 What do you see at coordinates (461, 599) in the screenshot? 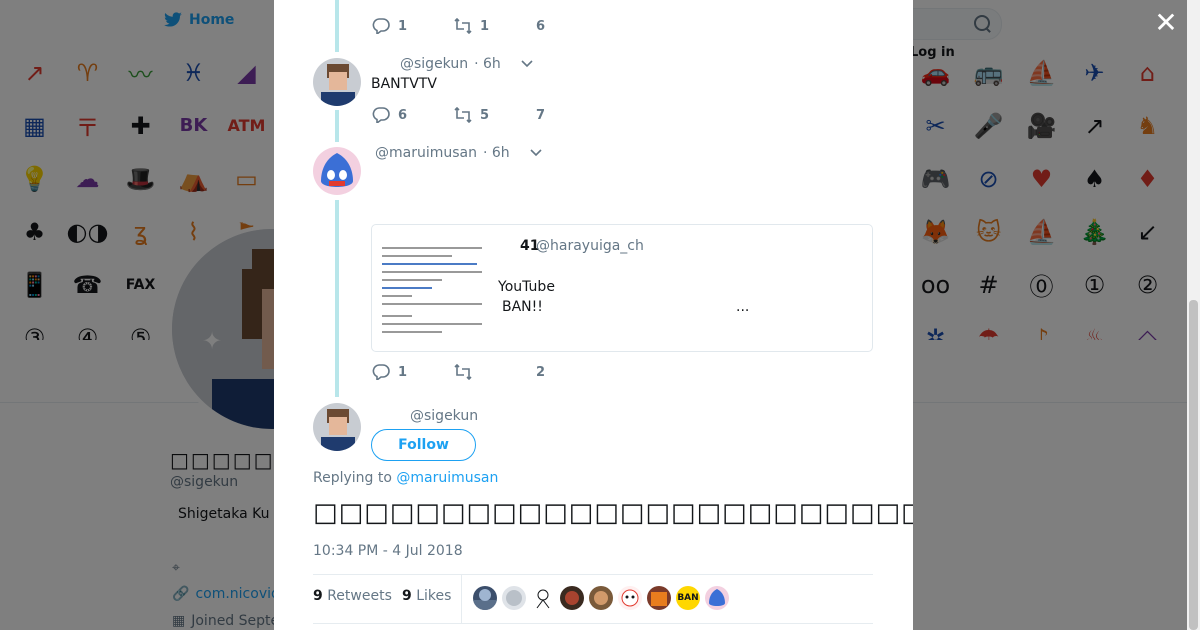
I see `stats-divider` at bounding box center [461, 599].